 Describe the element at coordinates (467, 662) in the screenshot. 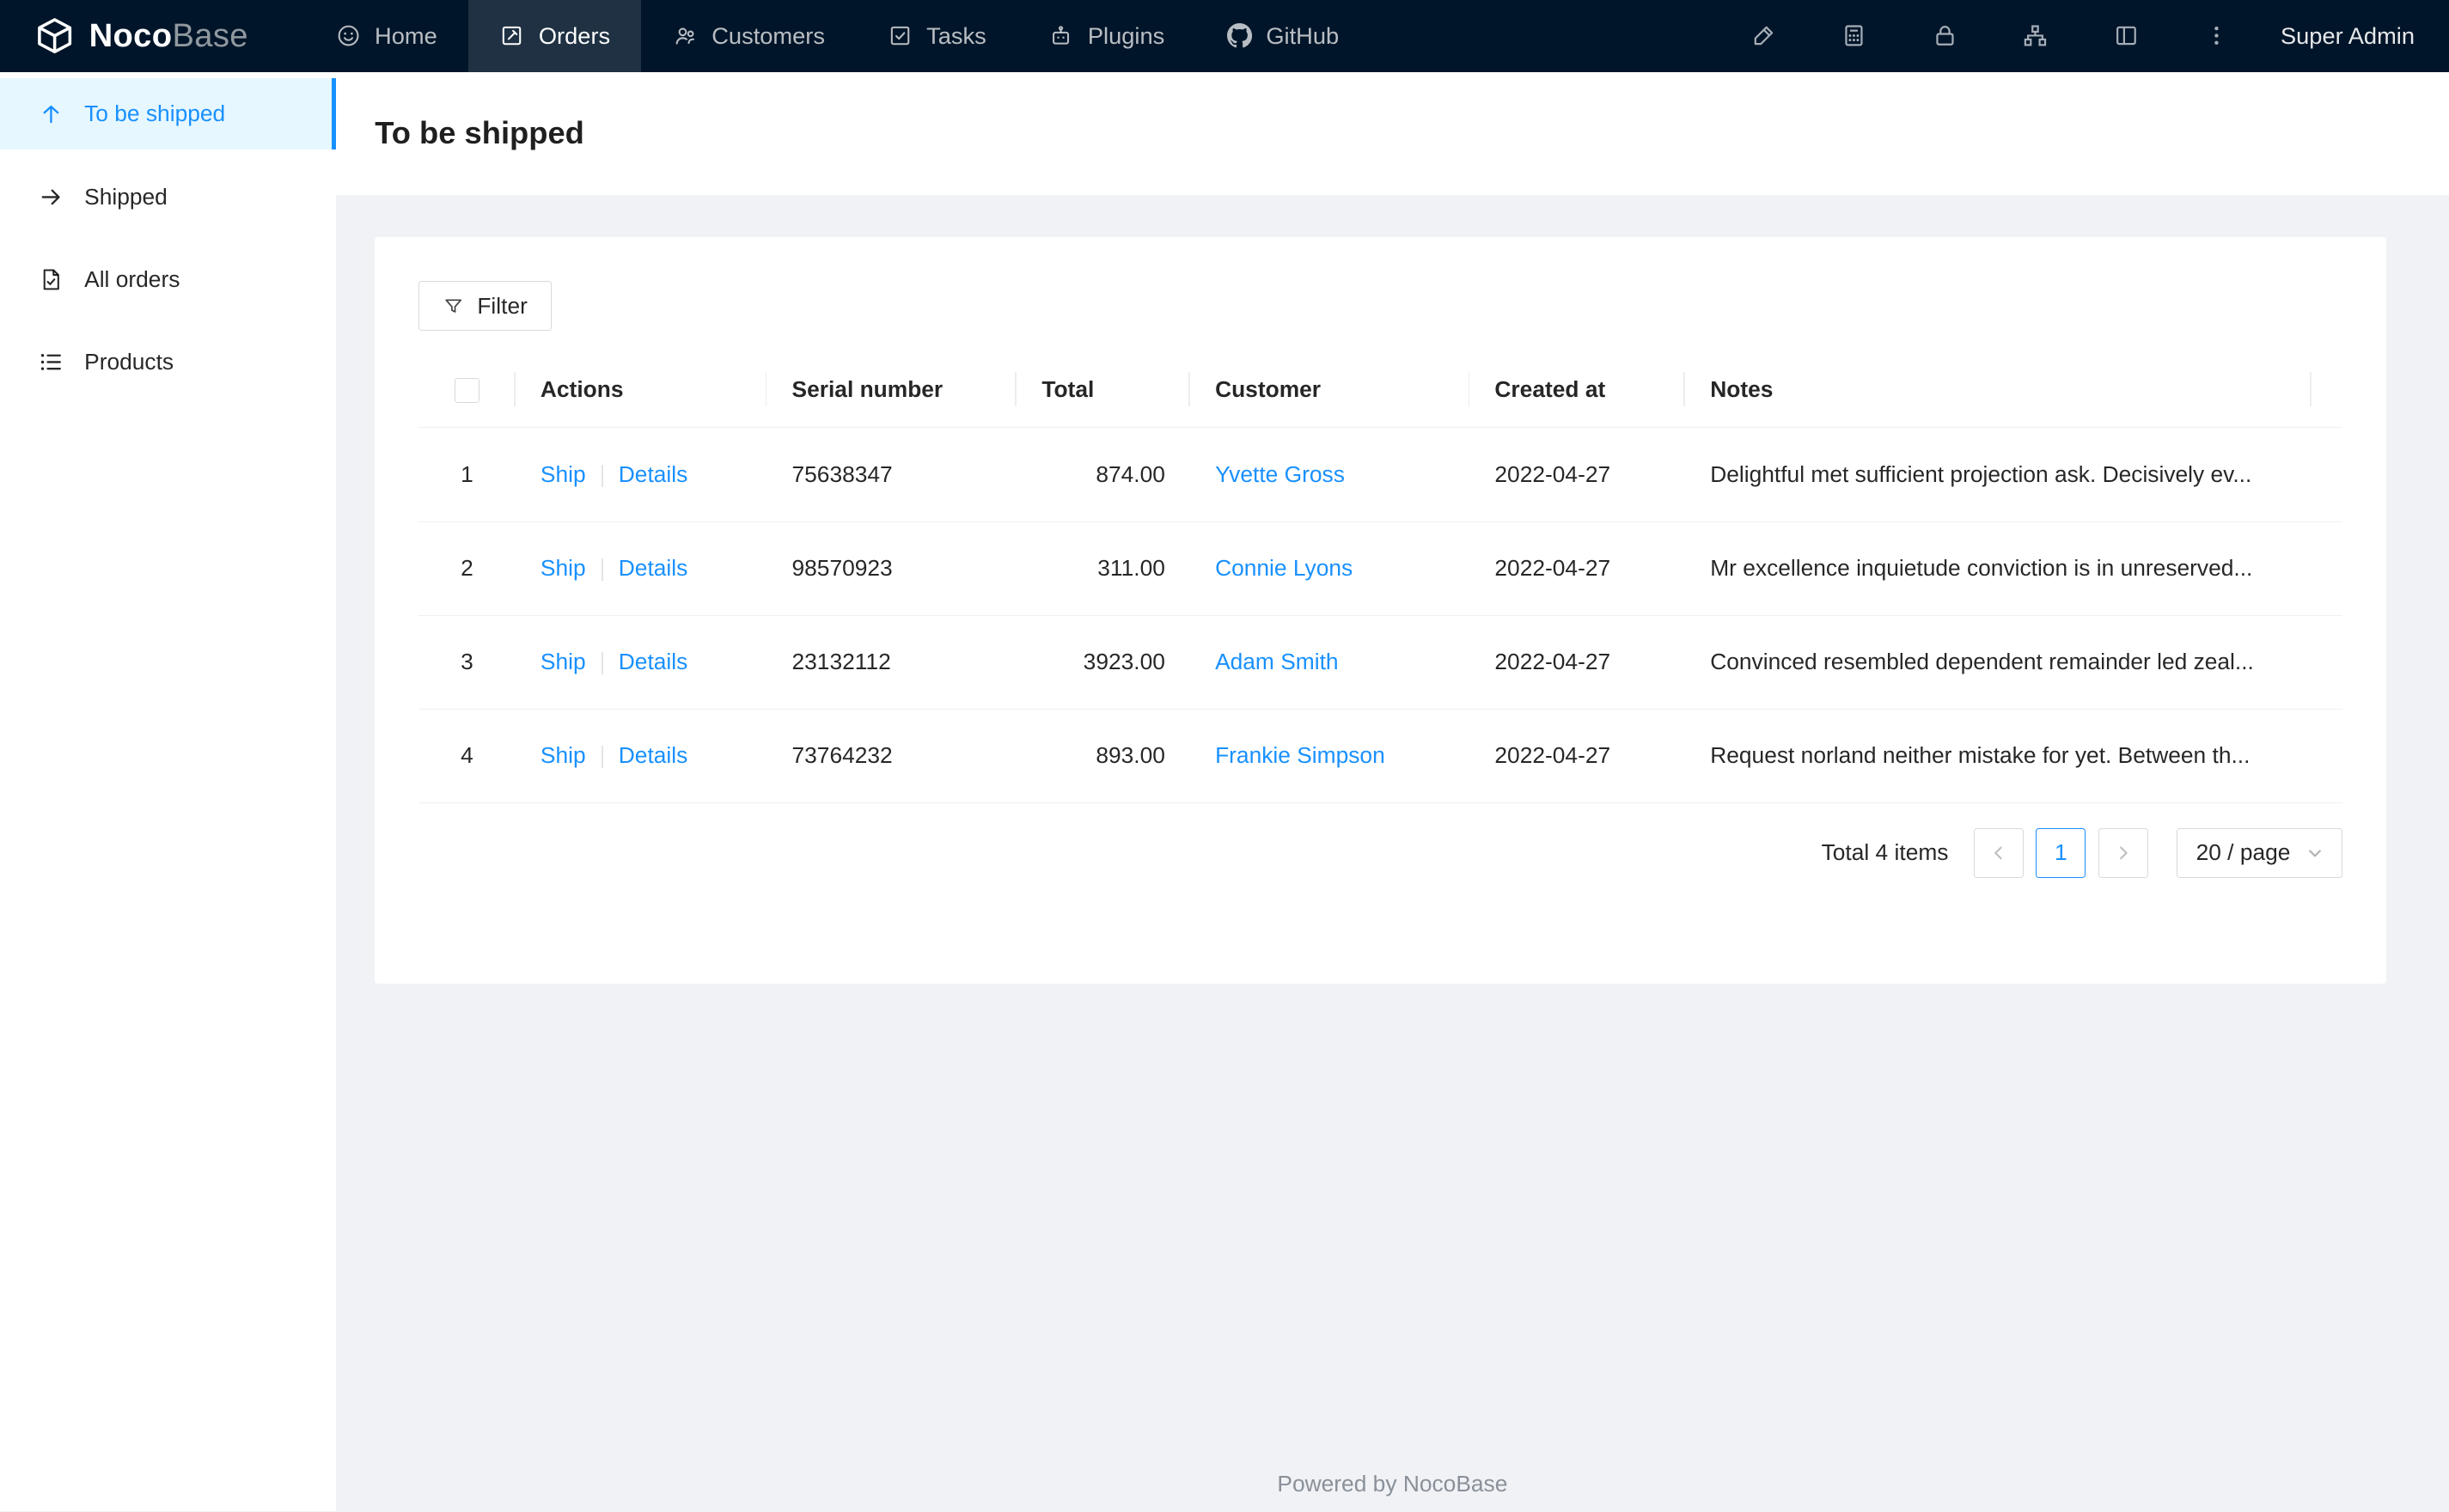

I see `row-index: 3` at that location.